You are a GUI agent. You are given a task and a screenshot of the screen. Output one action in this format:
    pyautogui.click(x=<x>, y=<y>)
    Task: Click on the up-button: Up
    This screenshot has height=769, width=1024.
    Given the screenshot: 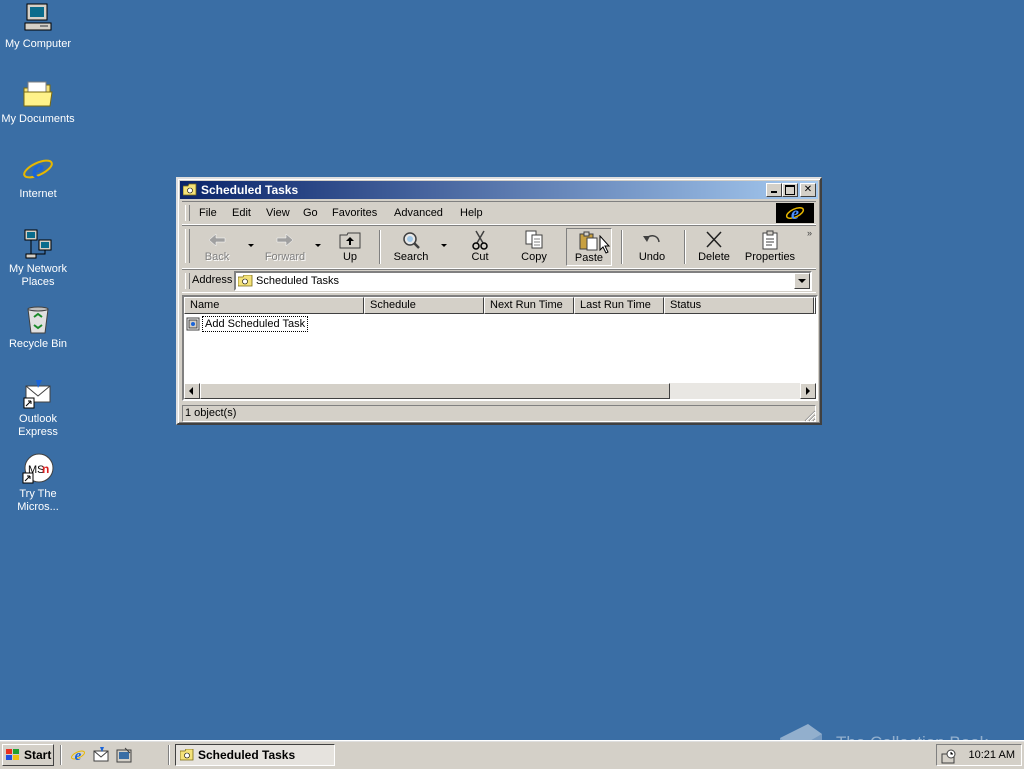 What is the action you would take?
    pyautogui.click(x=350, y=247)
    